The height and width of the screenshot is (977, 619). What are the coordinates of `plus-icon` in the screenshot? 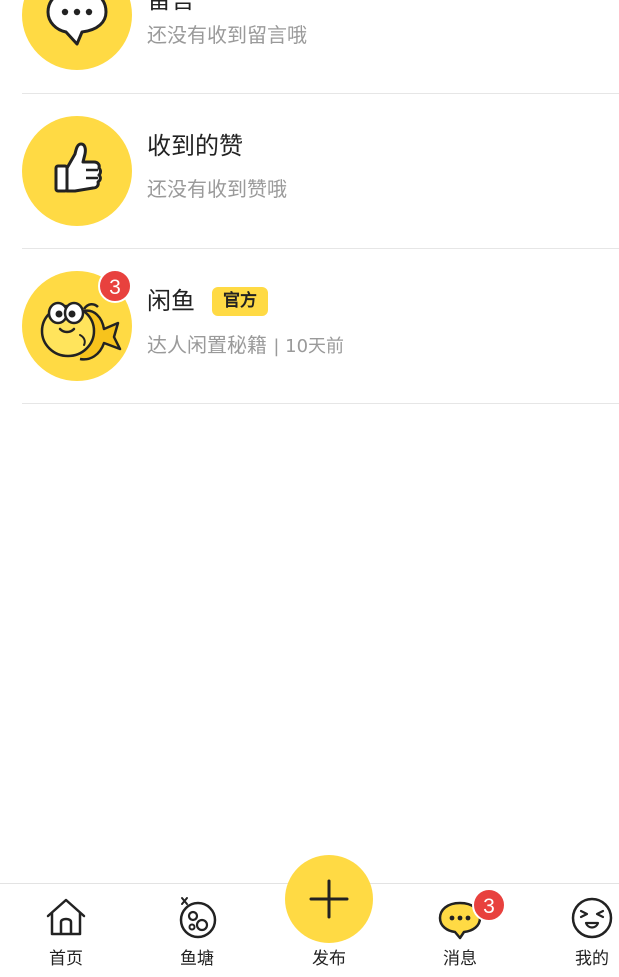 It's located at (329, 899).